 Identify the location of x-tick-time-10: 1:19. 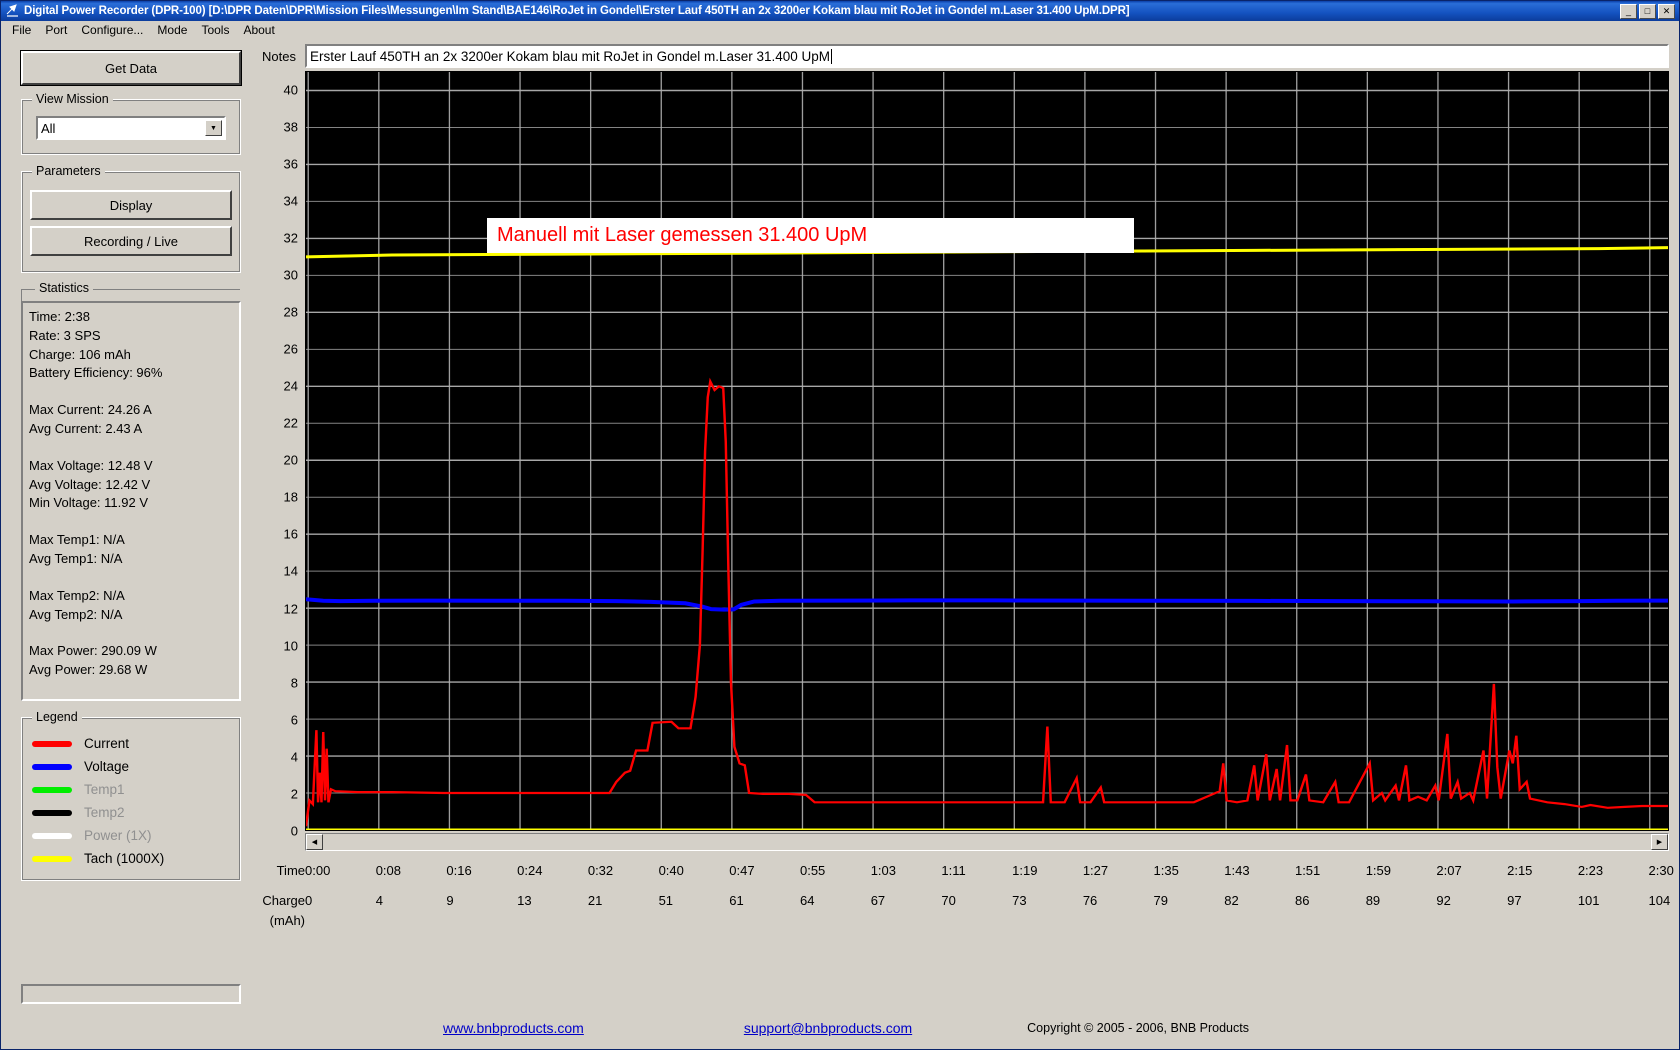
(1025, 870).